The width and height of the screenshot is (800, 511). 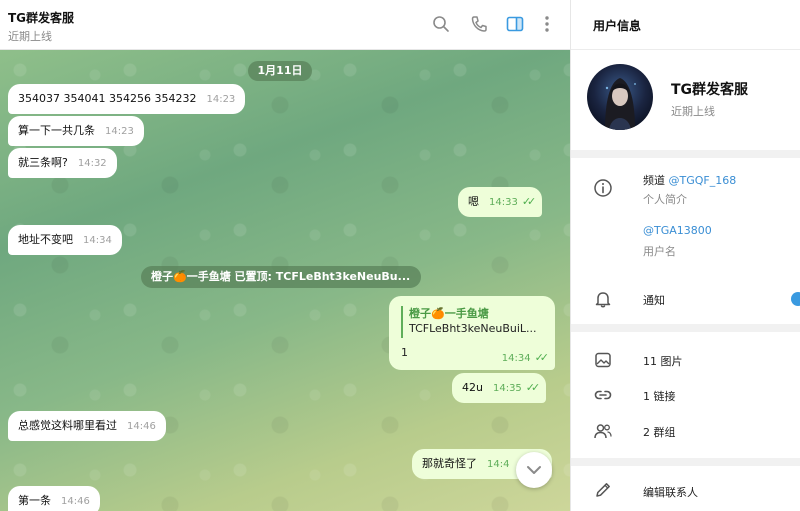 I want to click on message-outgoing: 42u 14:35 ✓✓, so click(x=499, y=388).